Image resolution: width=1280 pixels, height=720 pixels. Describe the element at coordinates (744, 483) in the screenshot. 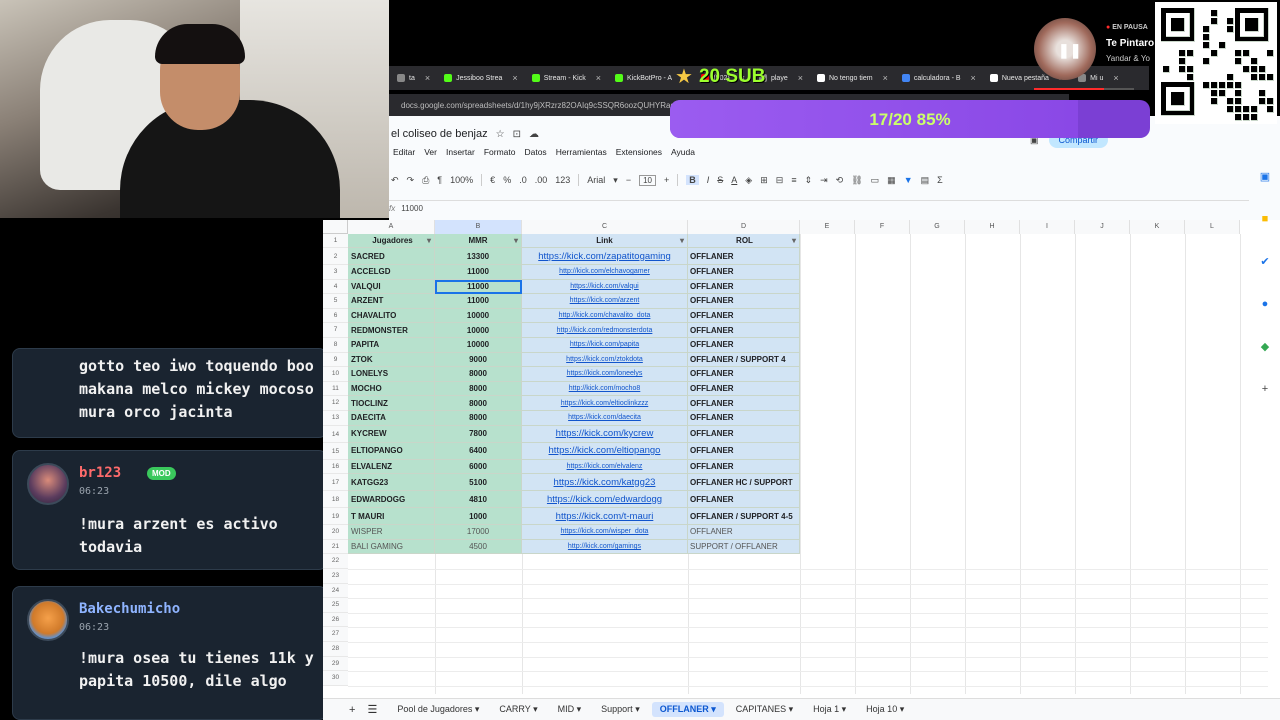

I see `role-cell: OFFLANER HC / SUPPORT` at that location.